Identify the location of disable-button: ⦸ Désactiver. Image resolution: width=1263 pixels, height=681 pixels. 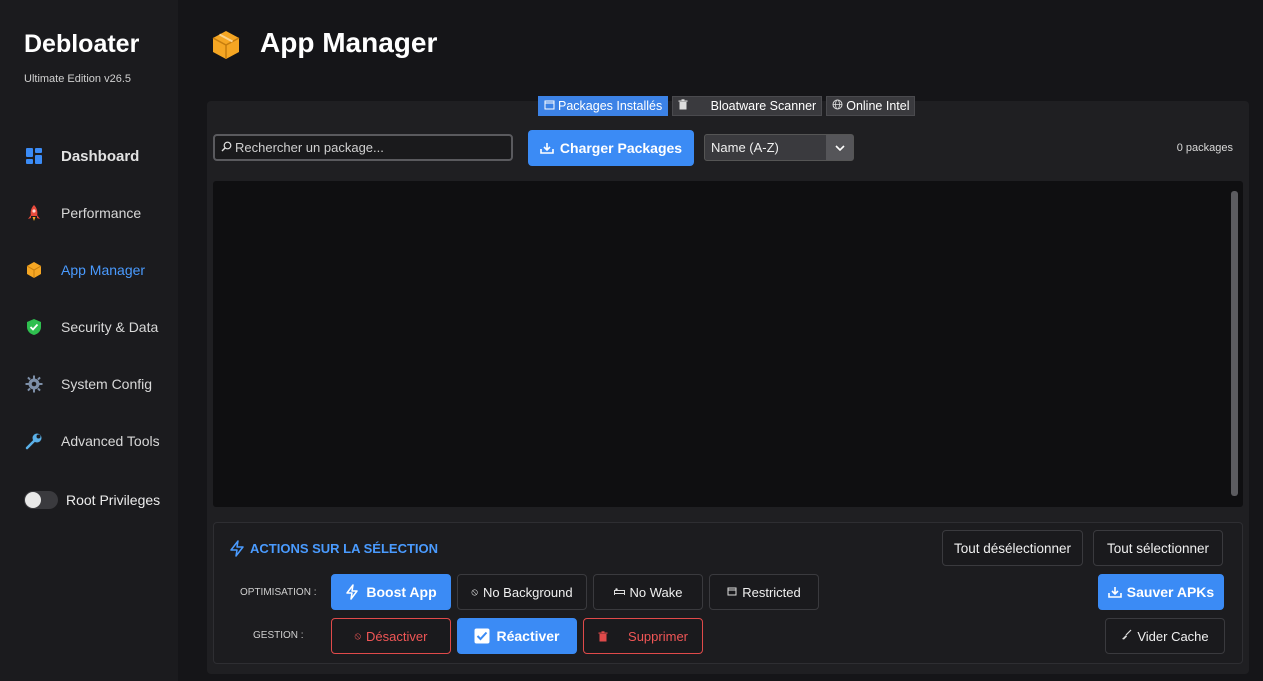
(391, 636).